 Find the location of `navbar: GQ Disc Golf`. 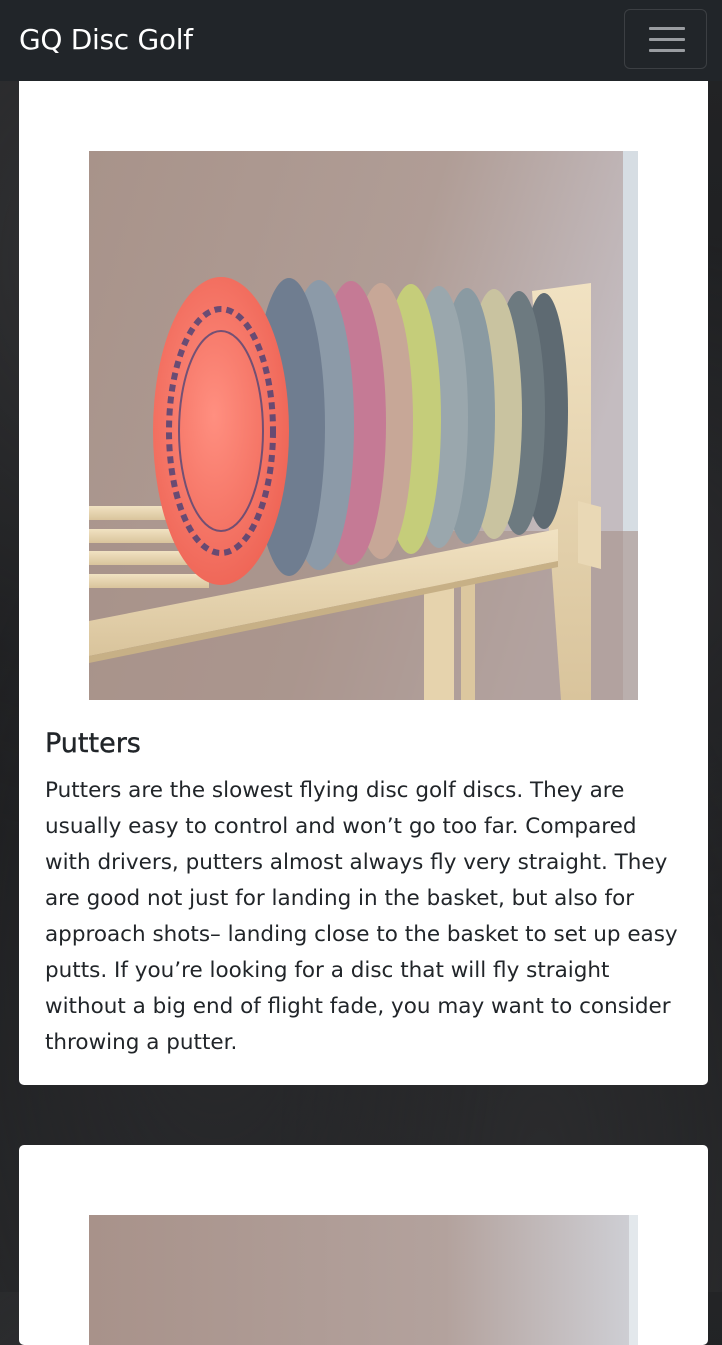

navbar: GQ Disc Golf is located at coordinates (361, 40).